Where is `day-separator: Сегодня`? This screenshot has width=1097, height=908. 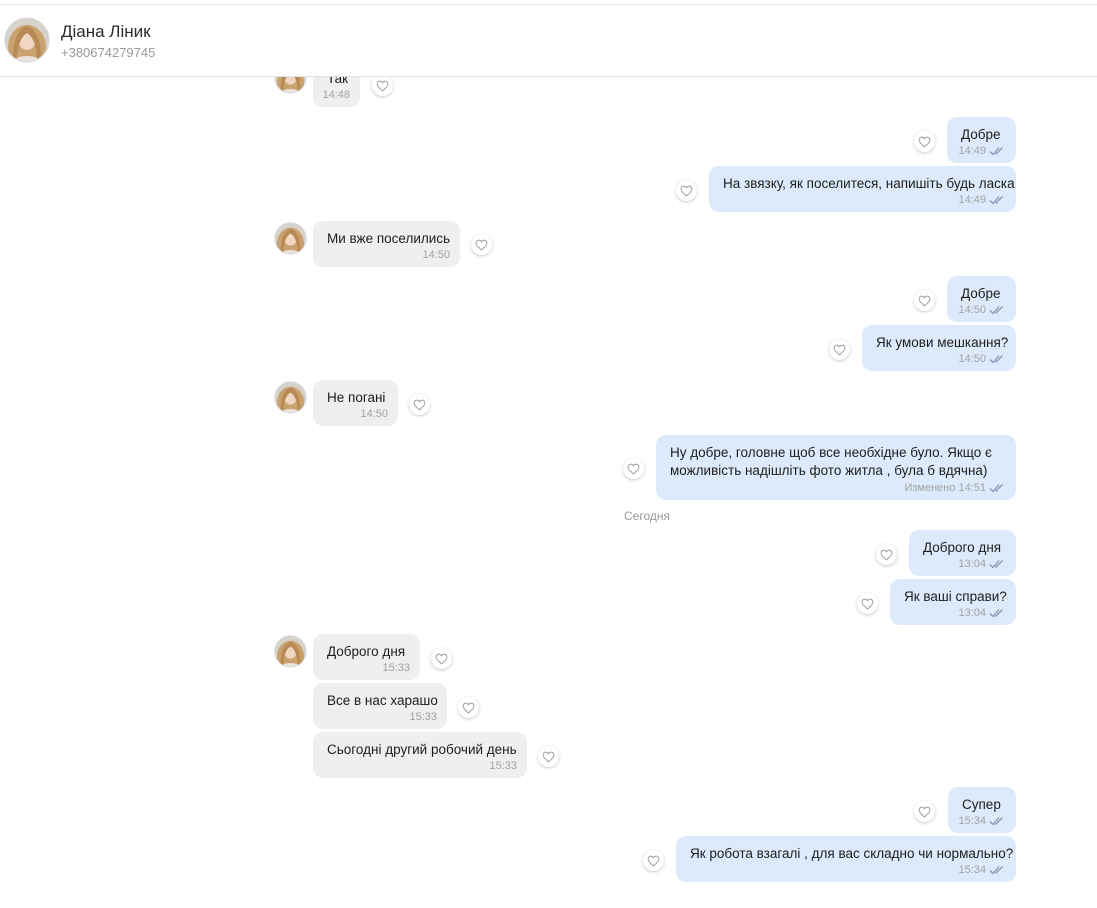
day-separator: Сегодня is located at coordinates (647, 516).